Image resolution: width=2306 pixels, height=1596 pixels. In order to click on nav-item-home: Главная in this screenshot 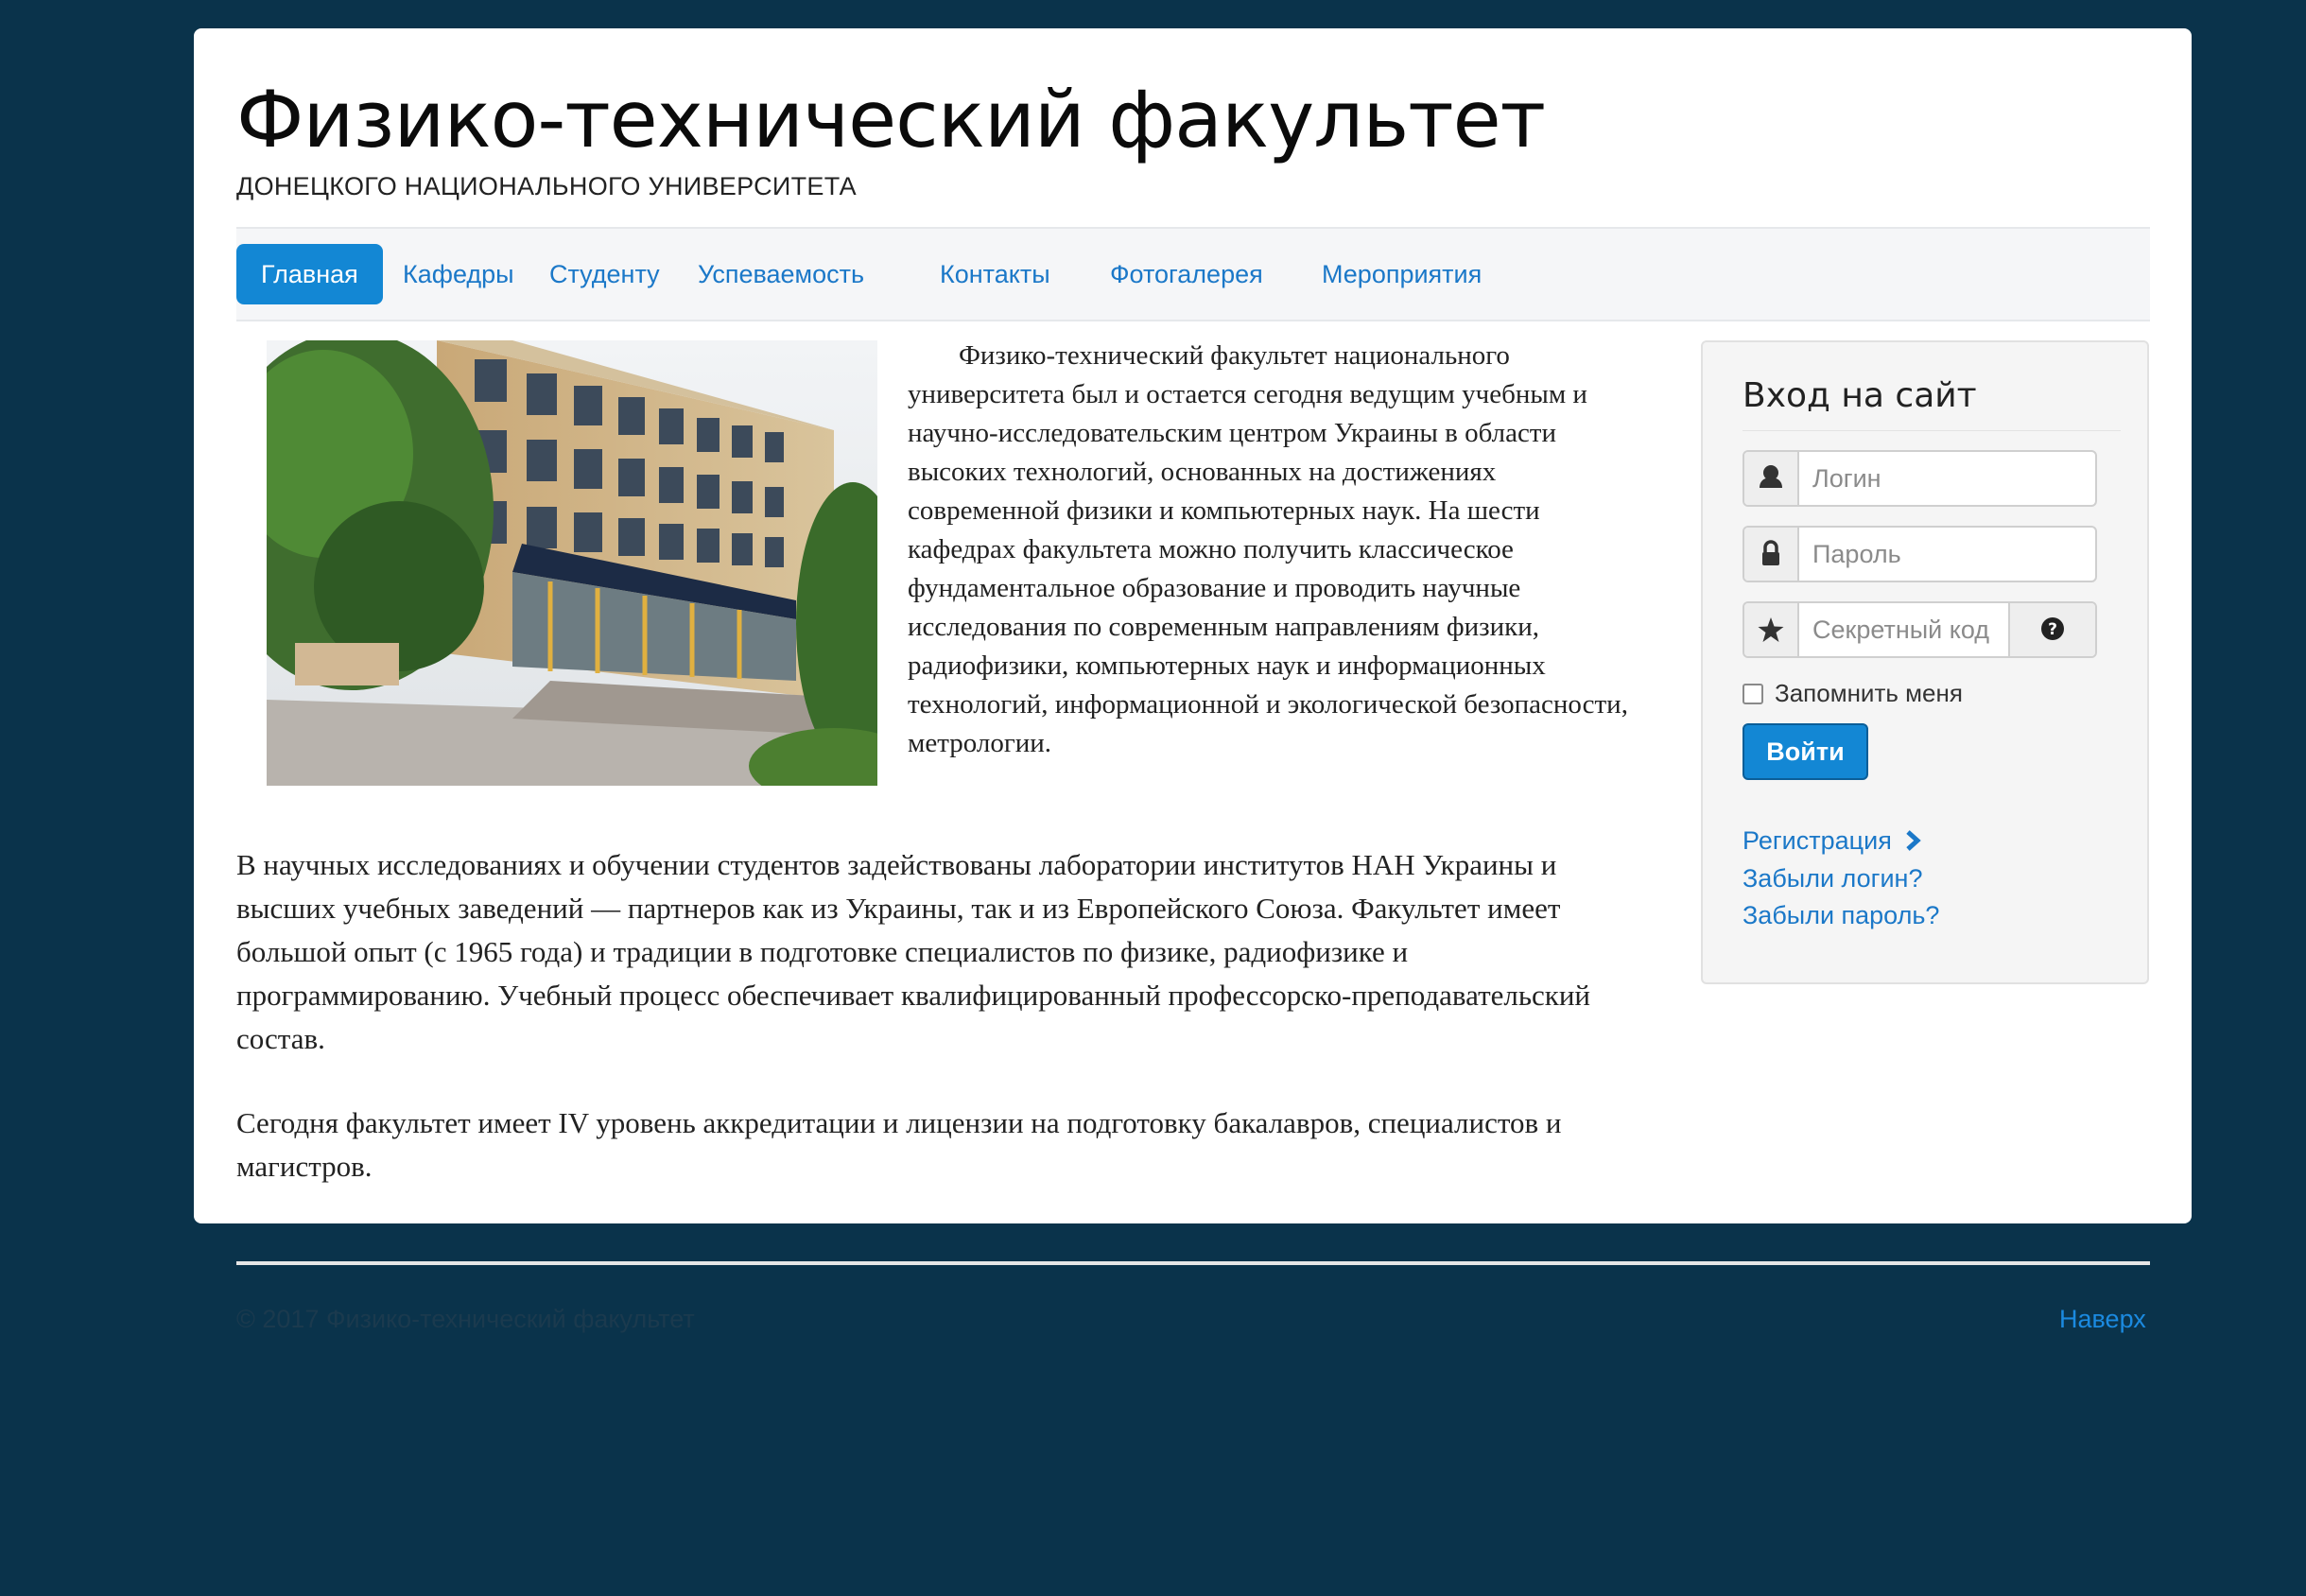, I will do `click(309, 274)`.